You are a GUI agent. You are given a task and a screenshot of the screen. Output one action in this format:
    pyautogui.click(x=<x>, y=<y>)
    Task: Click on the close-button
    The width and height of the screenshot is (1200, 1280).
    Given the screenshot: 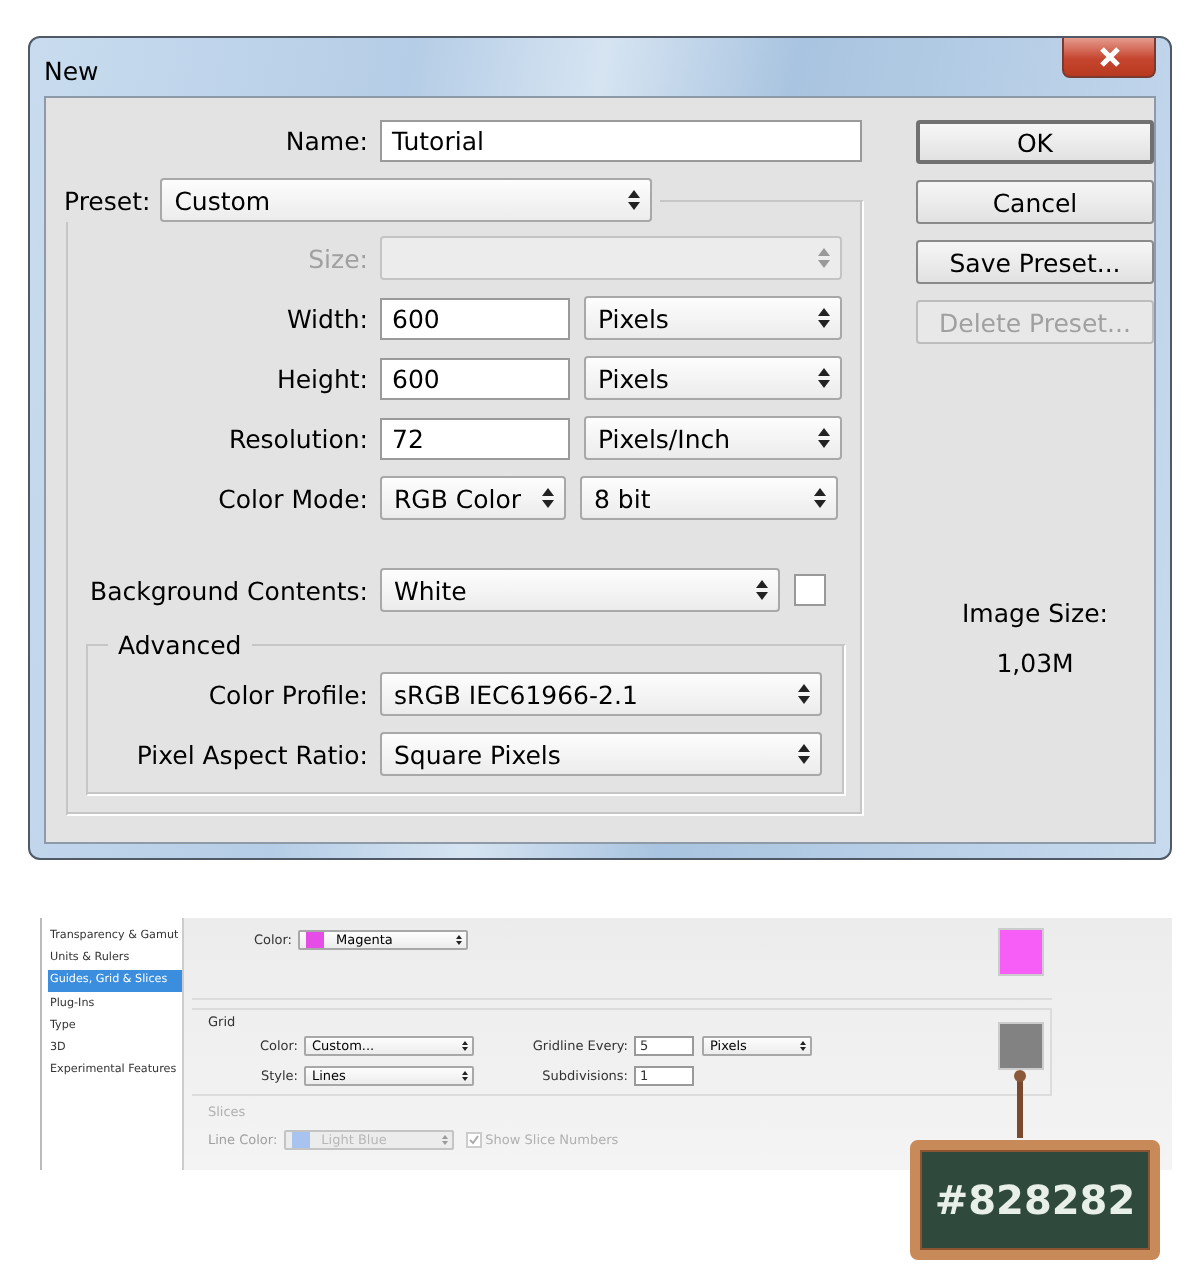 What is the action you would take?
    pyautogui.click(x=1109, y=58)
    